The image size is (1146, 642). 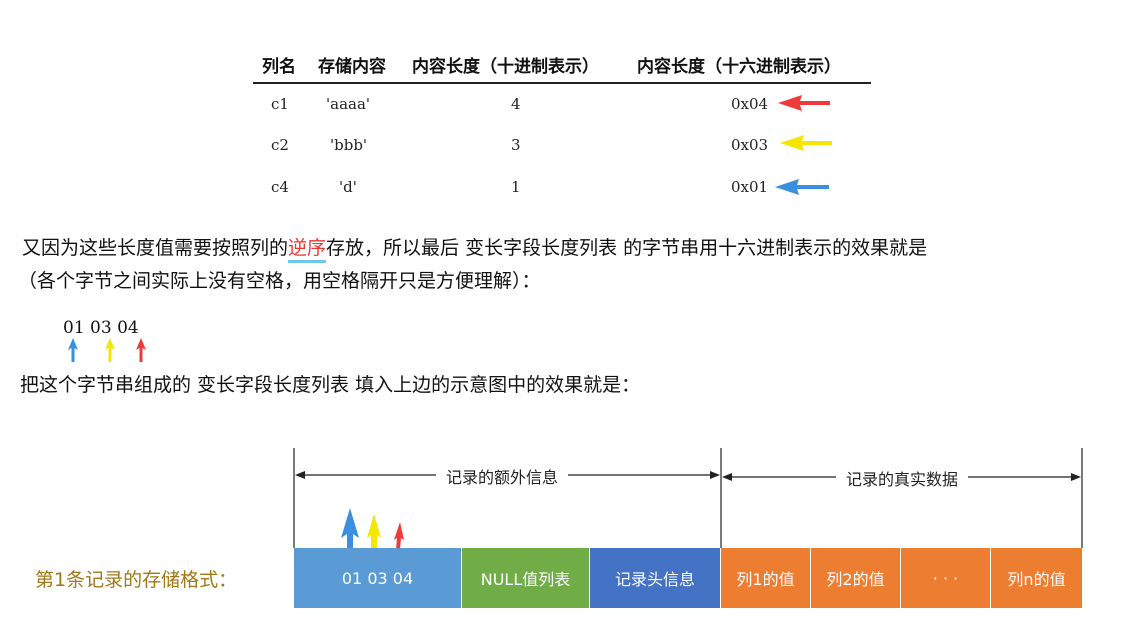 I want to click on red-arrow-shape, so click(x=804, y=103).